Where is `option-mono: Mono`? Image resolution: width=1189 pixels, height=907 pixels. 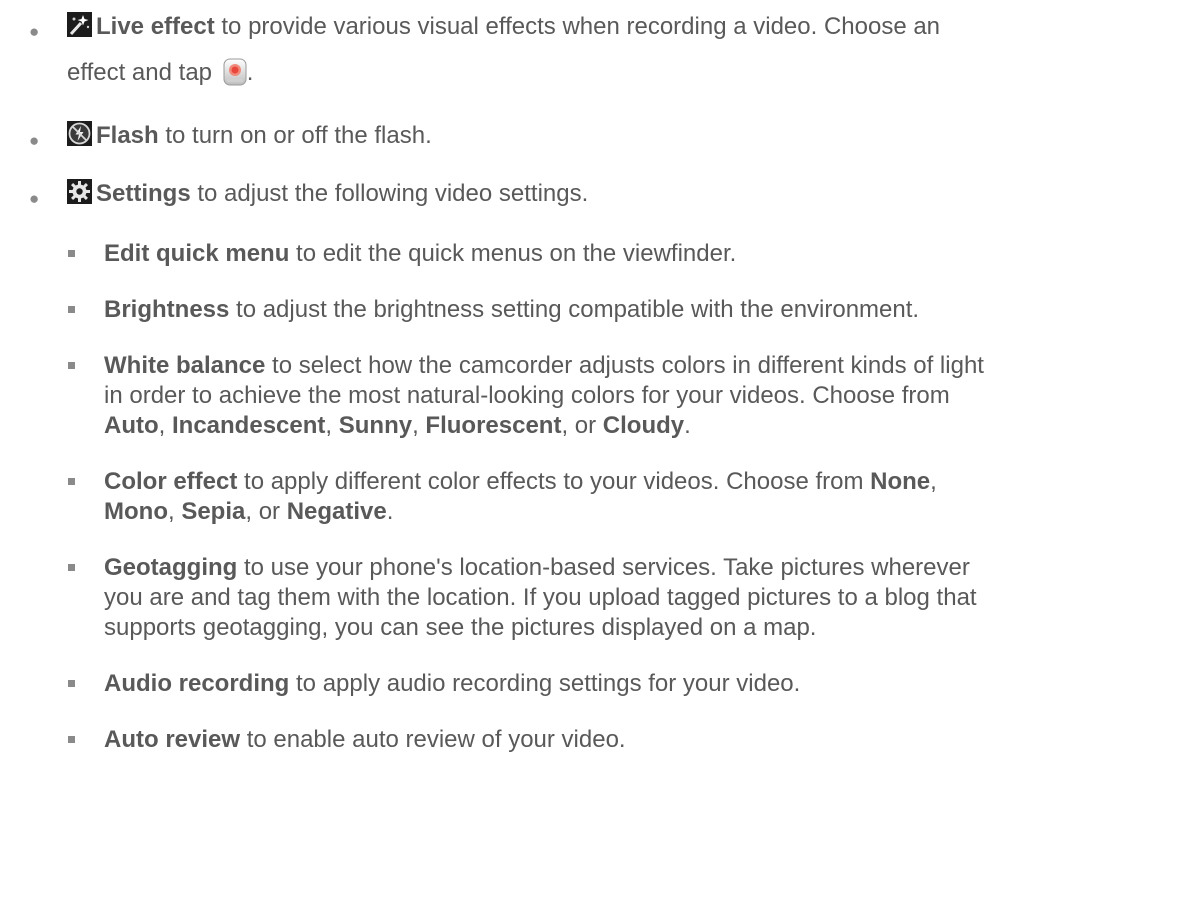
option-mono: Mono is located at coordinates (136, 511).